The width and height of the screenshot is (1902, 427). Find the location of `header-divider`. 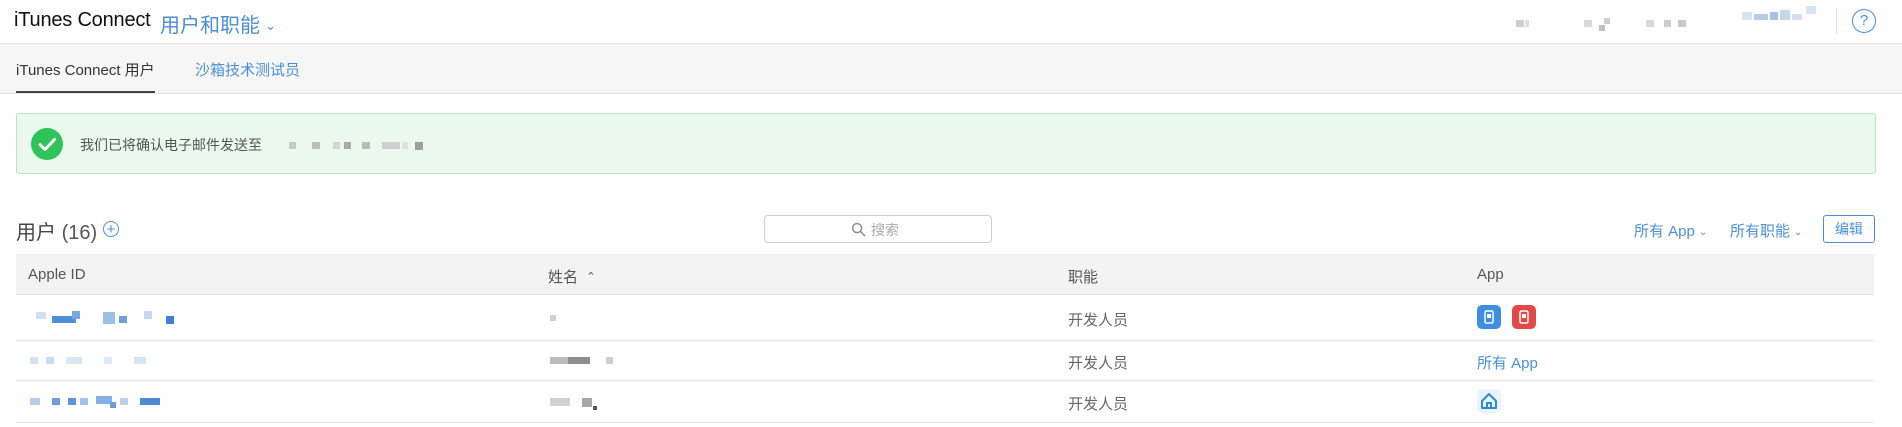

header-divider is located at coordinates (1836, 21).